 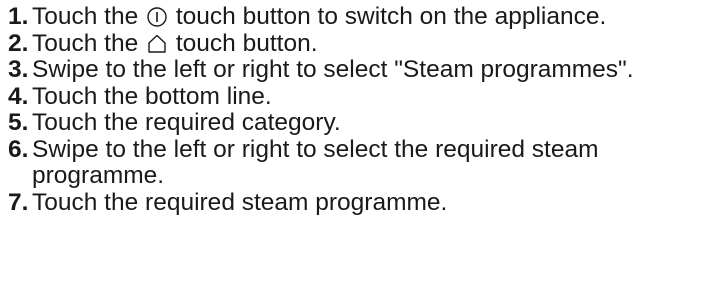 I want to click on step-number: 7., so click(x=18, y=202).